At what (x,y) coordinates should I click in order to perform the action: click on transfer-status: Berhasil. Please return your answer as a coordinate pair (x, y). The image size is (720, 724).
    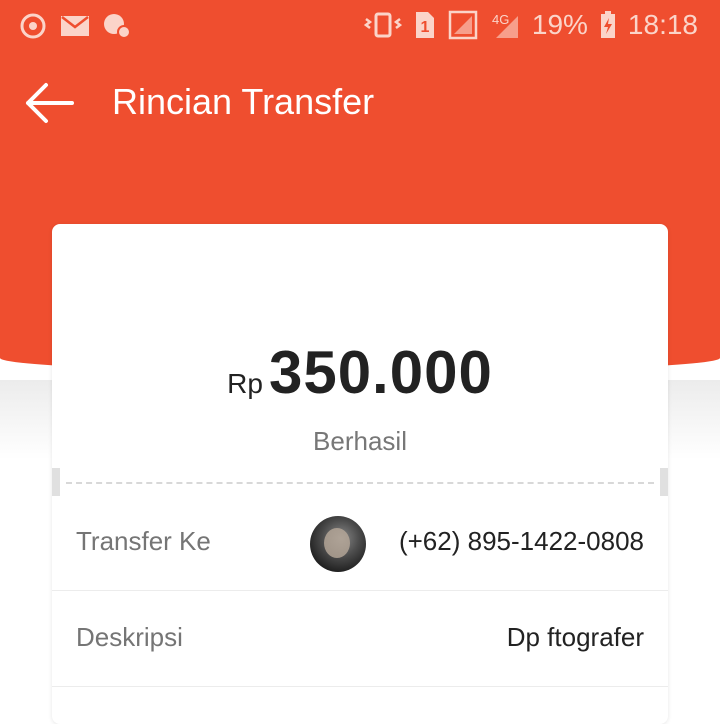
    Looking at the image, I should click on (360, 441).